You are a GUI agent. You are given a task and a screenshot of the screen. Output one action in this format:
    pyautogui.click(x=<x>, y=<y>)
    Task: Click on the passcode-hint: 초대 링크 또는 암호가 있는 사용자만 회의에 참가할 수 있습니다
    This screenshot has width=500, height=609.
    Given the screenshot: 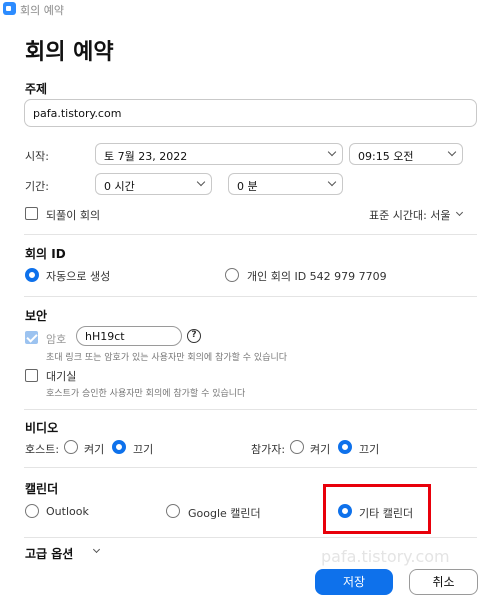 What is the action you would take?
    pyautogui.click(x=167, y=358)
    